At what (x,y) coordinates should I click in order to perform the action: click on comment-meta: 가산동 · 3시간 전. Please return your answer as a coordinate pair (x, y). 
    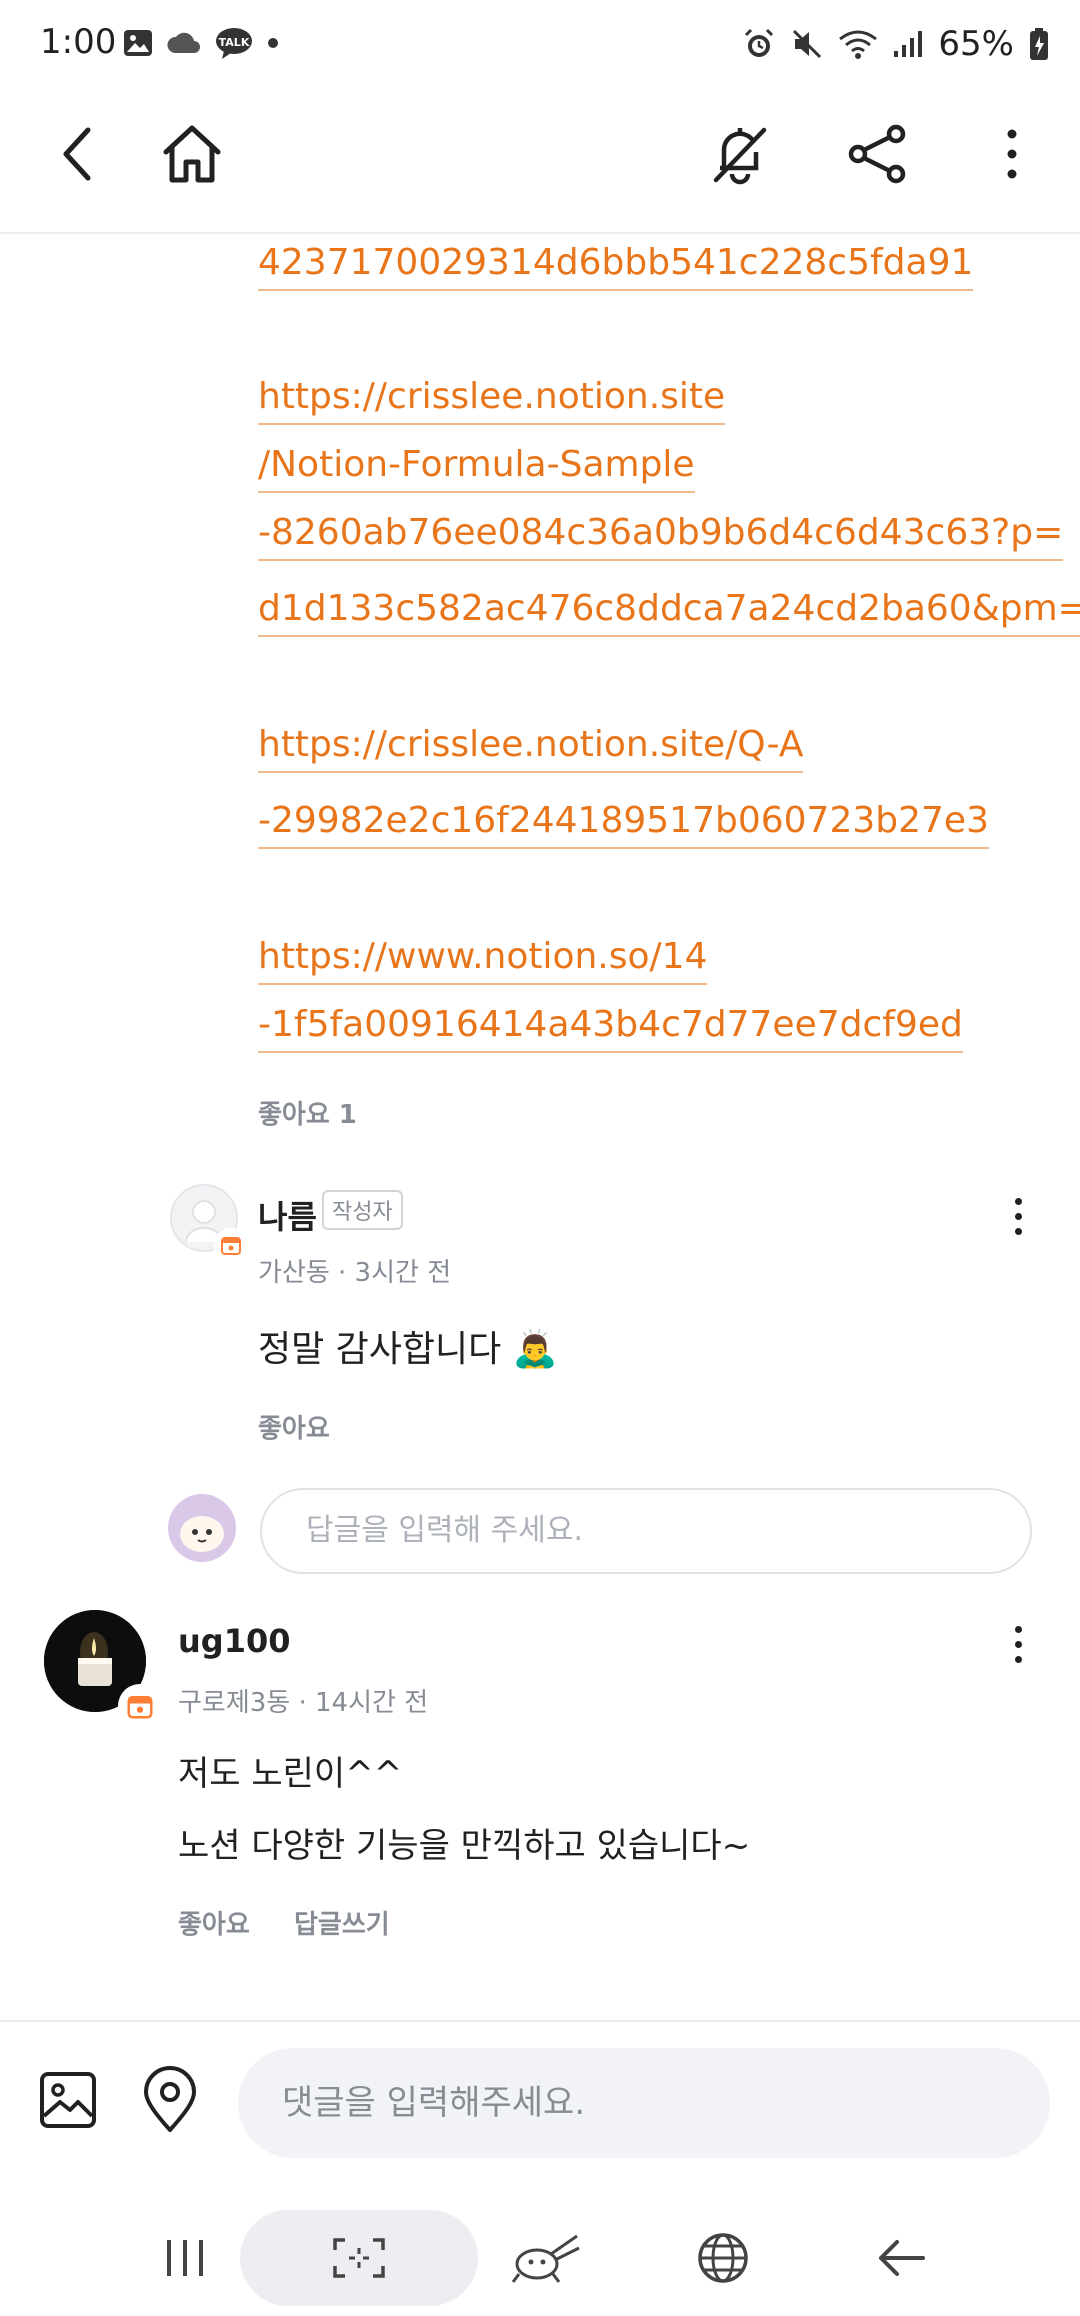
    Looking at the image, I should click on (355, 1273).